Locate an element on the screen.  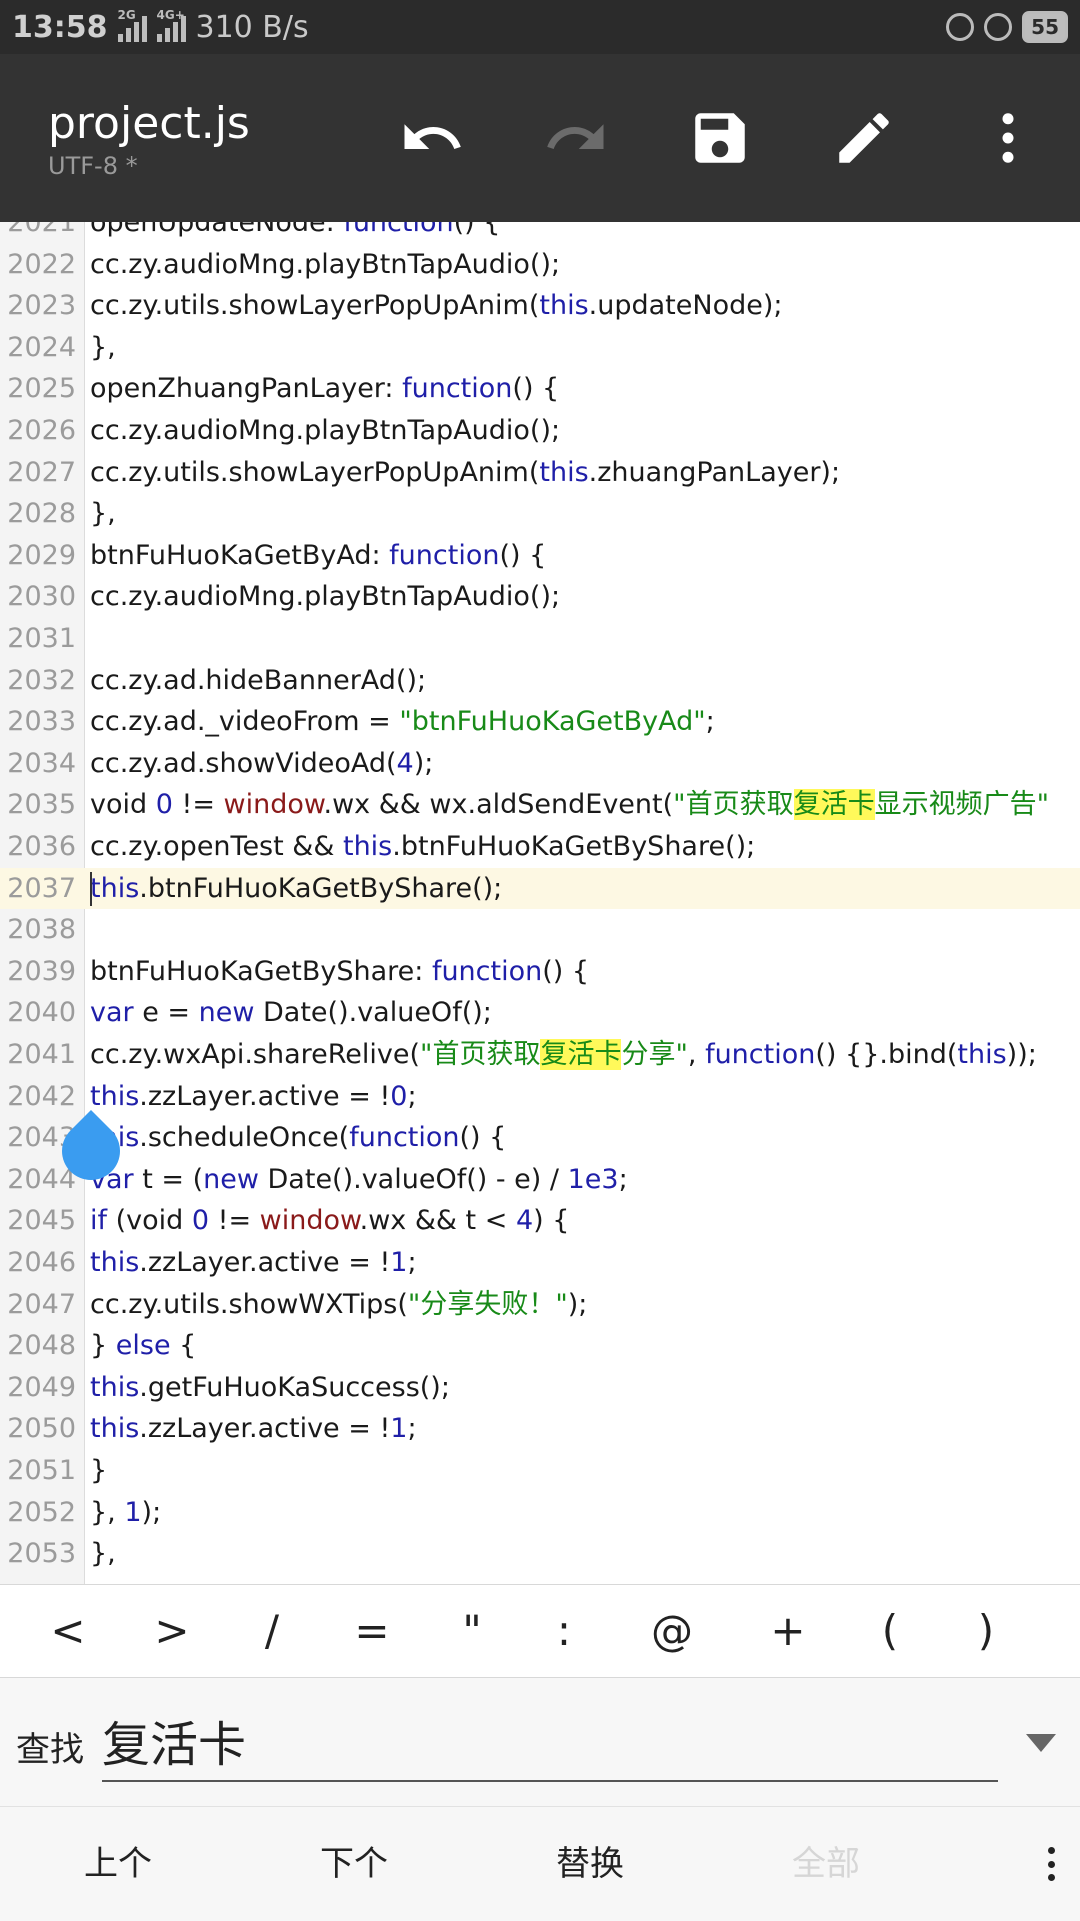
code-line: 2030 cc.zy.audioMng.playBtnTapAudio(); is located at coordinates (540, 597).